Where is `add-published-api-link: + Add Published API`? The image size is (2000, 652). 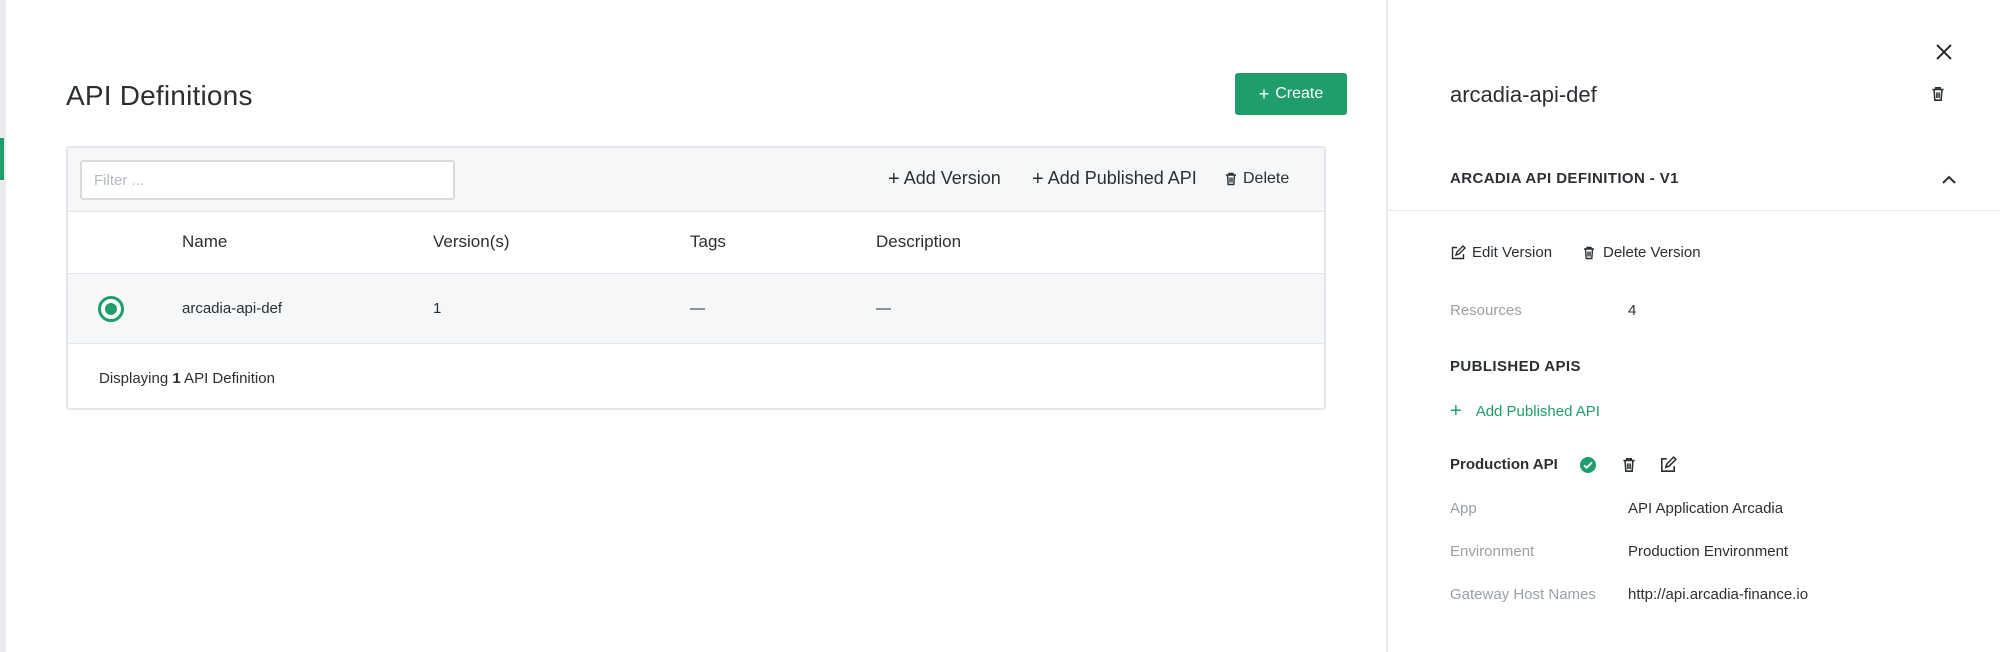
add-published-api-link: + Add Published API is located at coordinates (1525, 411).